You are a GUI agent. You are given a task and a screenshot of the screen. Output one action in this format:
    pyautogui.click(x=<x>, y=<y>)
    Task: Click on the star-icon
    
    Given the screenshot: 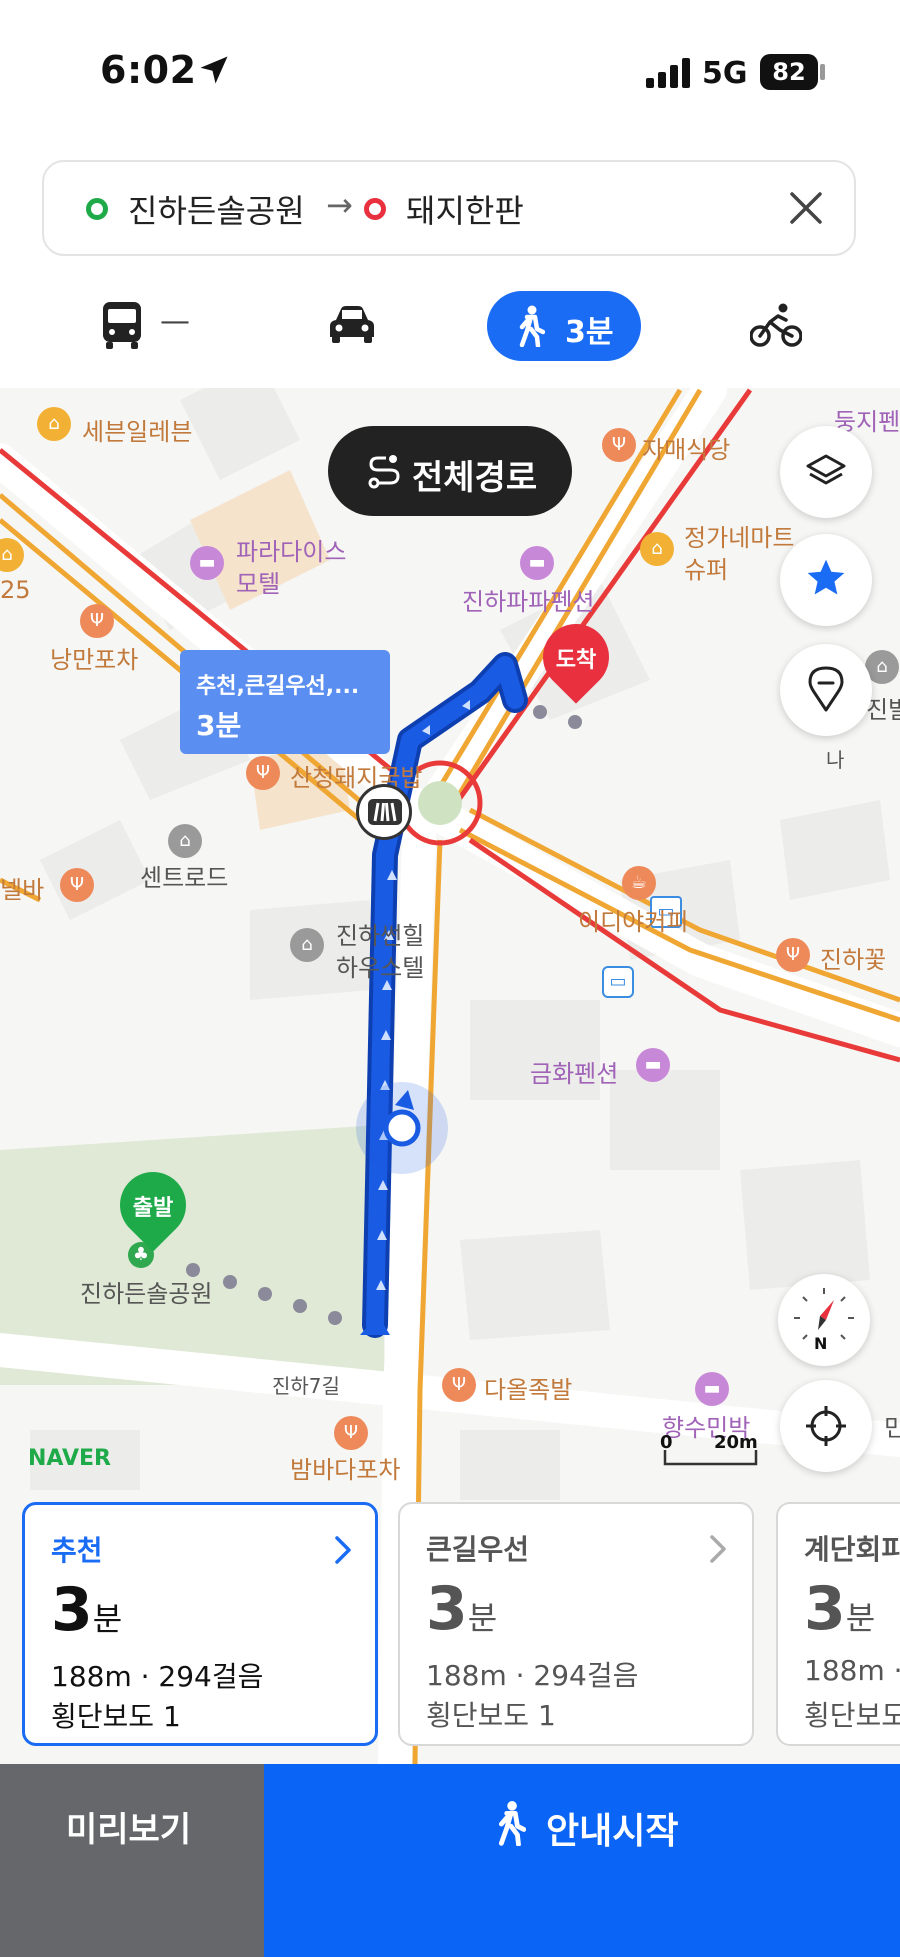 What is the action you would take?
    pyautogui.click(x=826, y=577)
    